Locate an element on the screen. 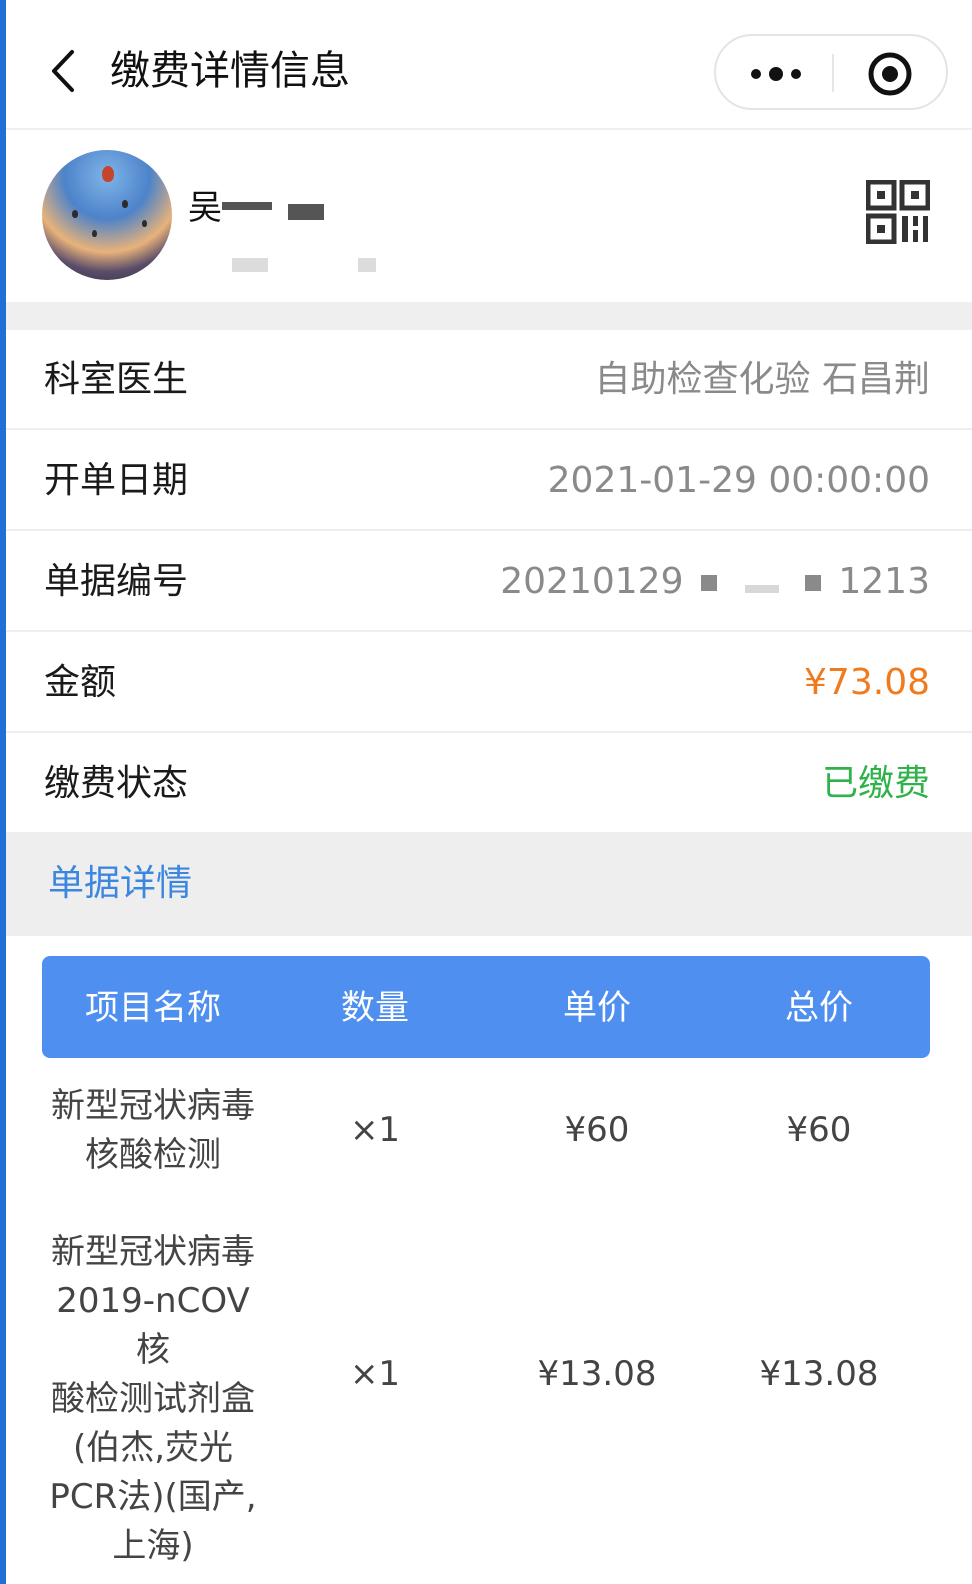 This screenshot has width=972, height=1584. patient-name: 吴 is located at coordinates (205, 208).